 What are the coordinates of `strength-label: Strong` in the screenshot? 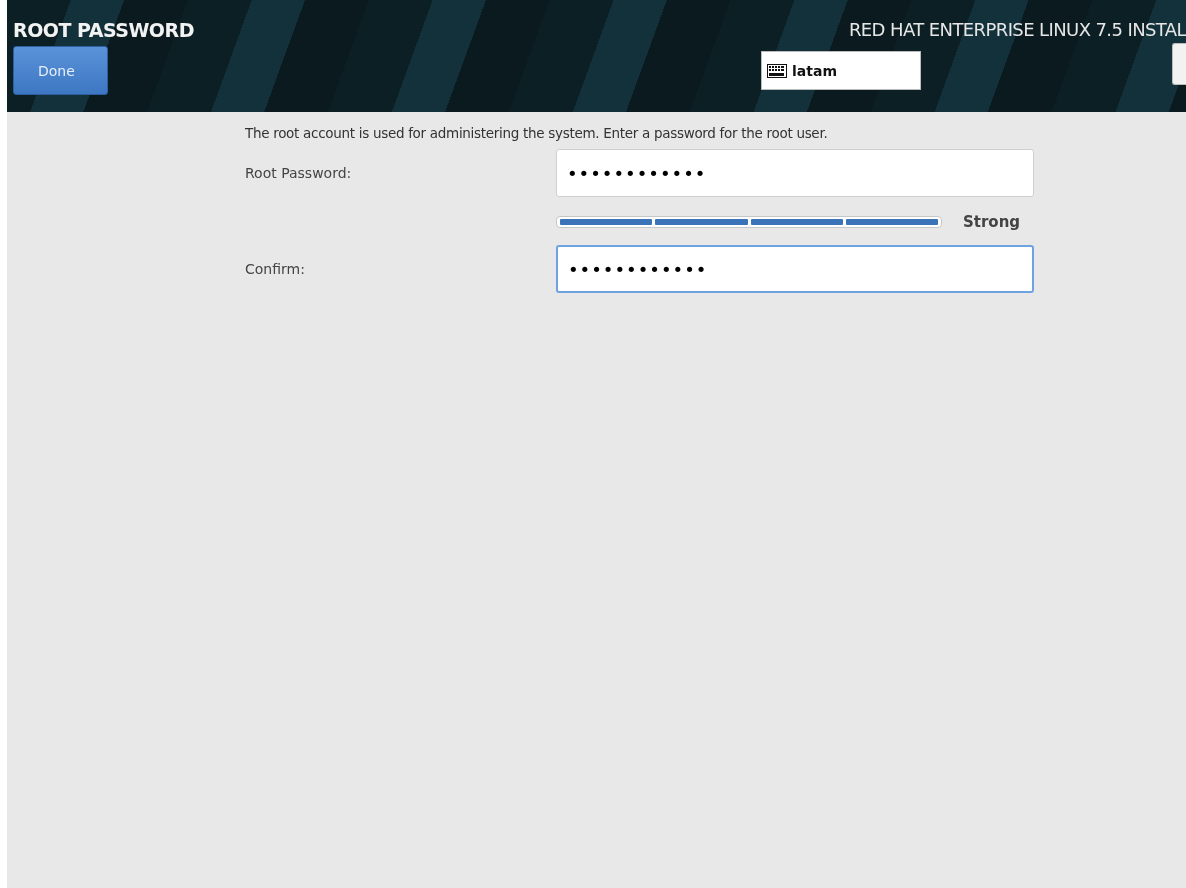 It's located at (992, 222).